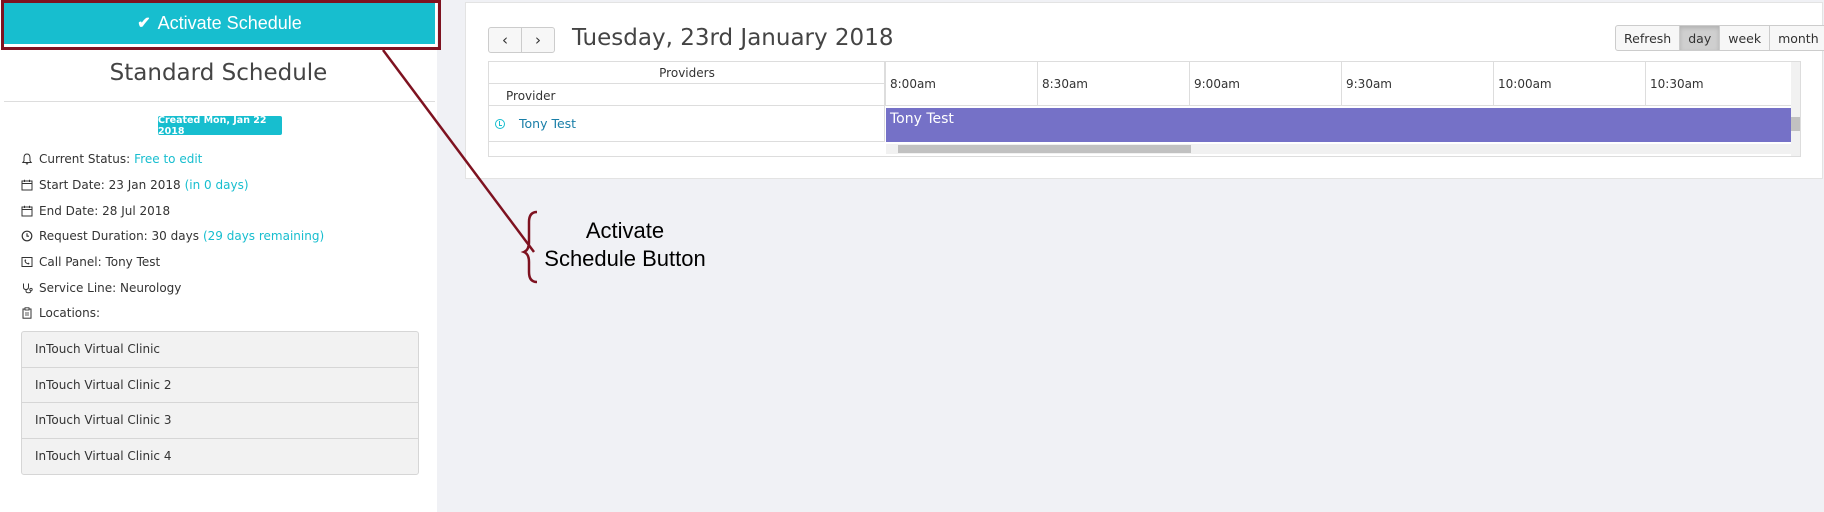 Image resolution: width=1824 pixels, height=512 pixels. I want to click on clipboard-icon, so click(27, 313).